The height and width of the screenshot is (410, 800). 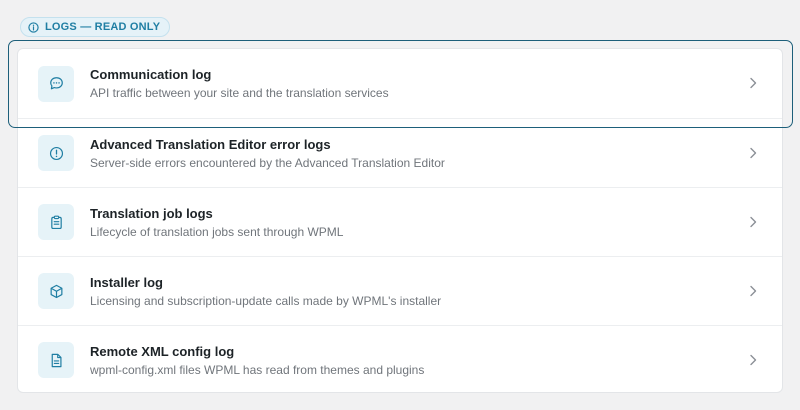 What do you see at coordinates (56, 291) in the screenshot?
I see `package-box-icon` at bounding box center [56, 291].